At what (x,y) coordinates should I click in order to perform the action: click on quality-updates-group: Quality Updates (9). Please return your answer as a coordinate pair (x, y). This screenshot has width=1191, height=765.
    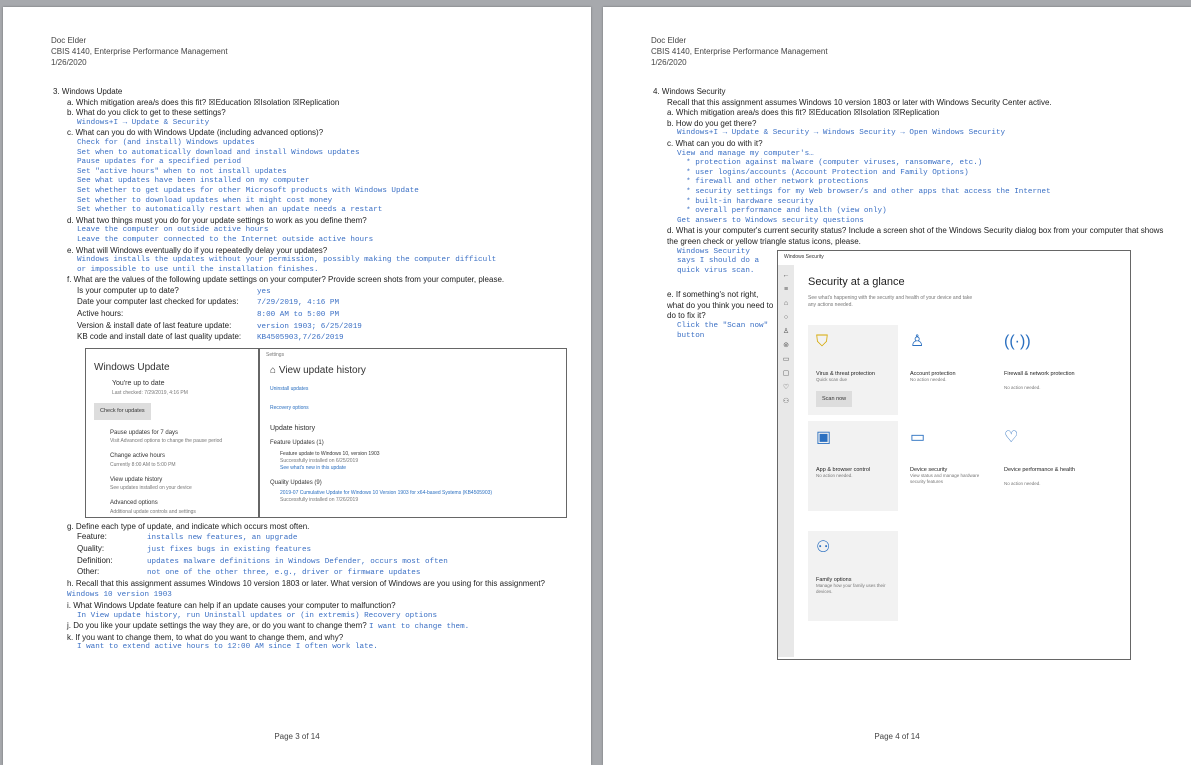
    Looking at the image, I should click on (413, 481).